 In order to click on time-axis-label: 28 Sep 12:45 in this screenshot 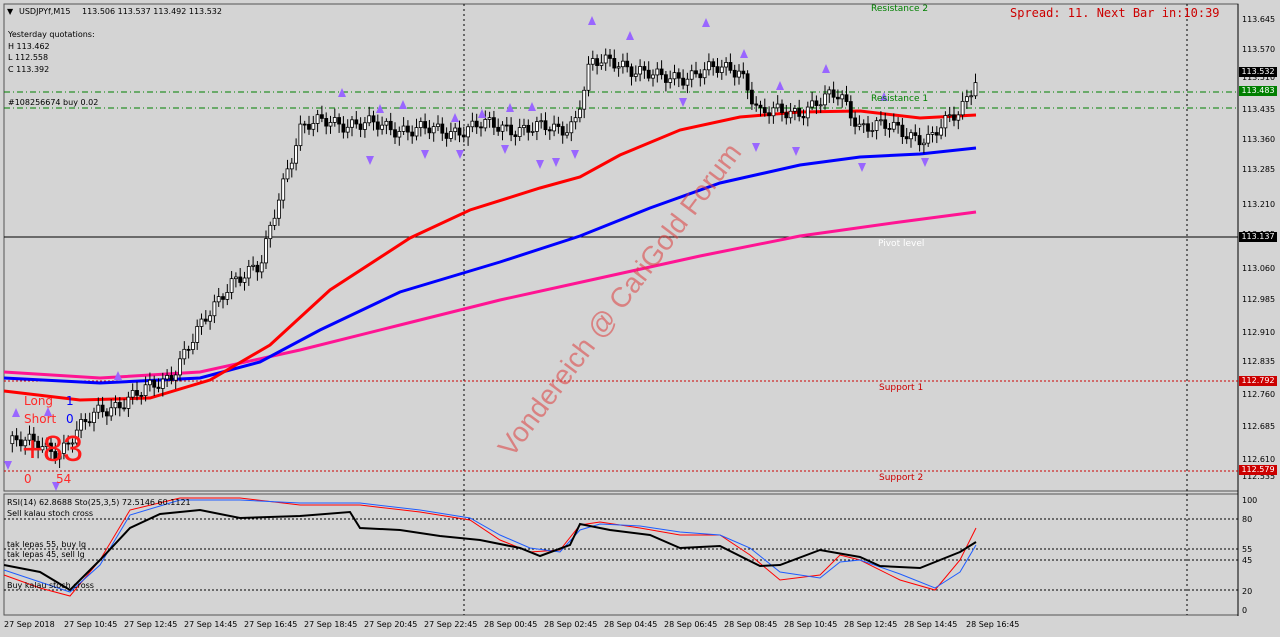, I will do `click(871, 624)`.